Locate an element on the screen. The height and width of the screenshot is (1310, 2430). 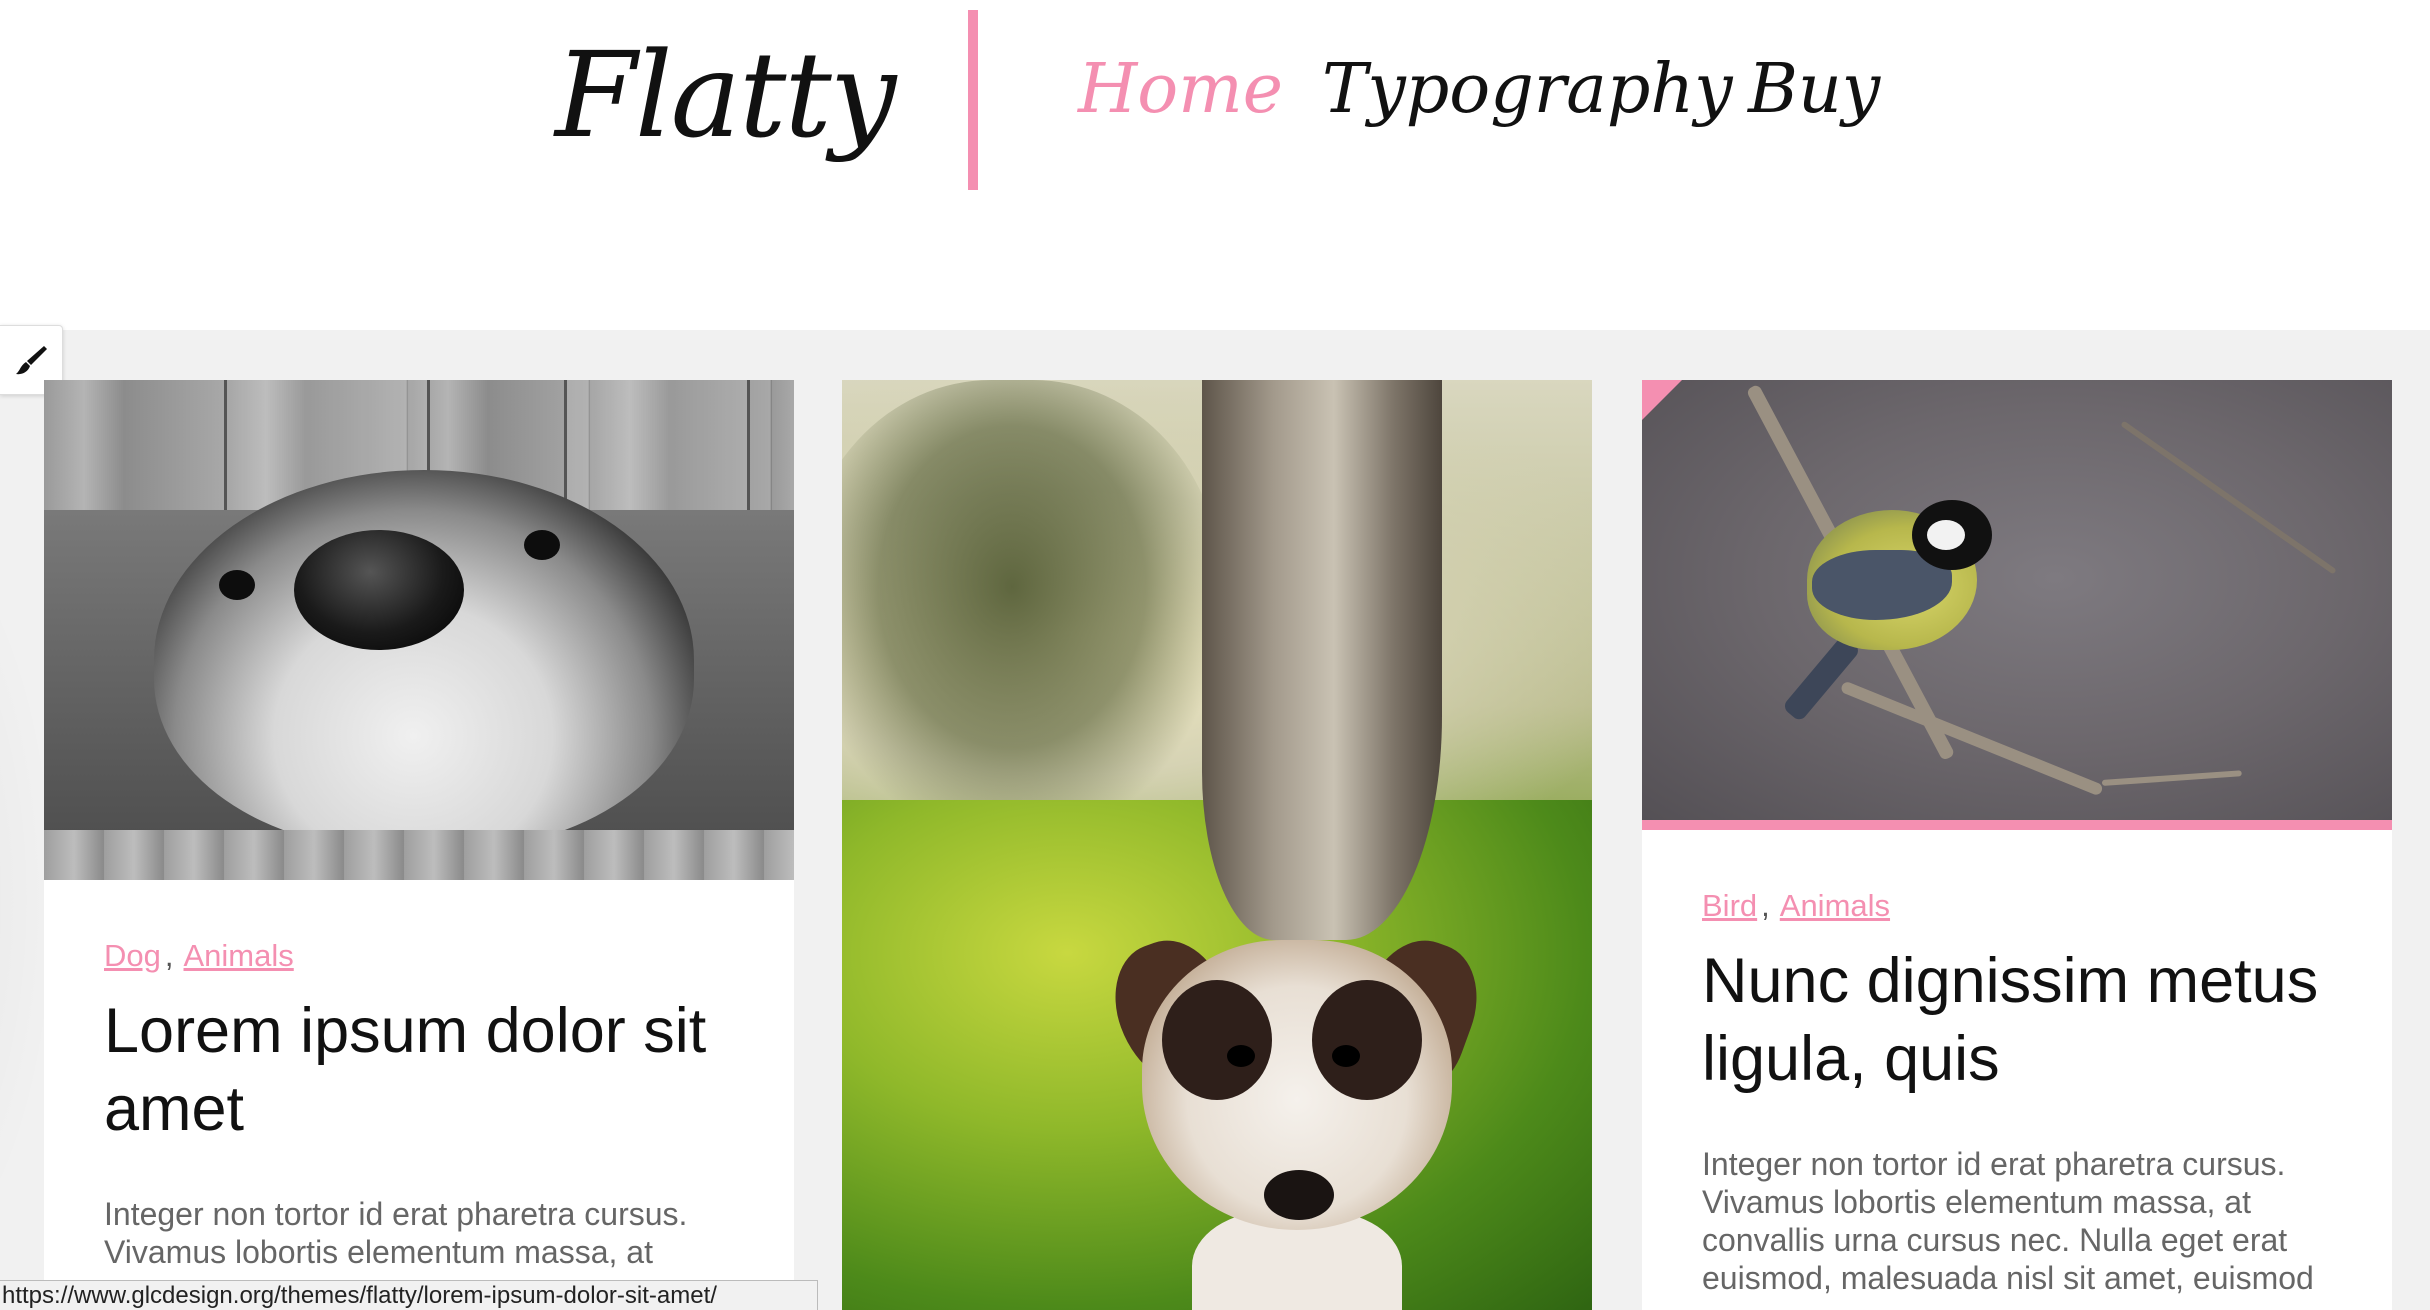
image-accent-bar is located at coordinates (2017, 825).